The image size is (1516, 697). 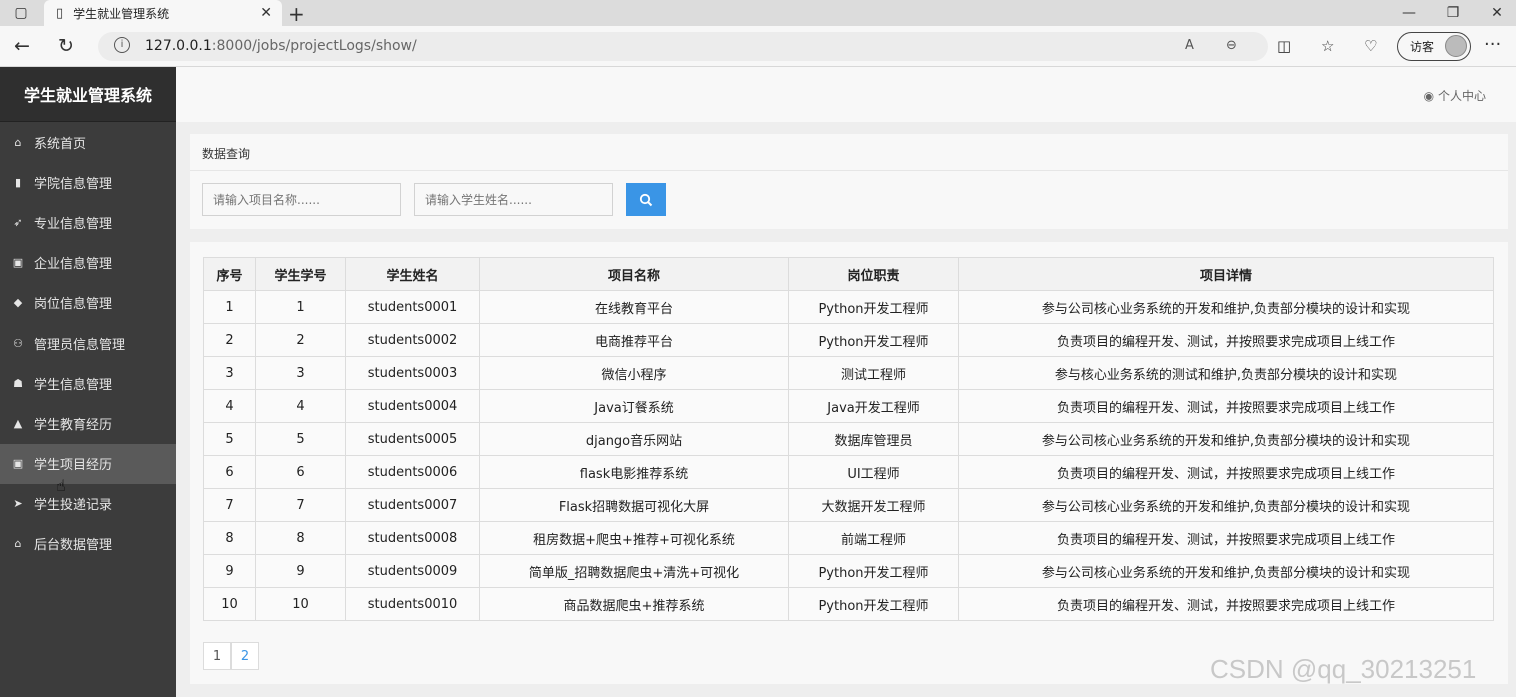 What do you see at coordinates (245, 656) in the screenshot?
I see `page-link: 2` at bounding box center [245, 656].